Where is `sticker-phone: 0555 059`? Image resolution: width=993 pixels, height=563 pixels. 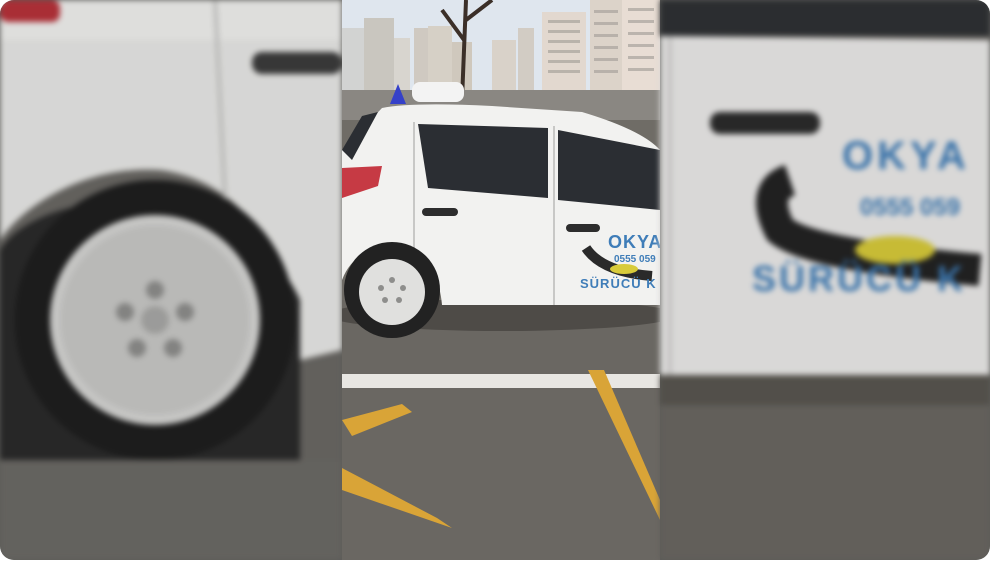 sticker-phone: 0555 059 is located at coordinates (635, 259).